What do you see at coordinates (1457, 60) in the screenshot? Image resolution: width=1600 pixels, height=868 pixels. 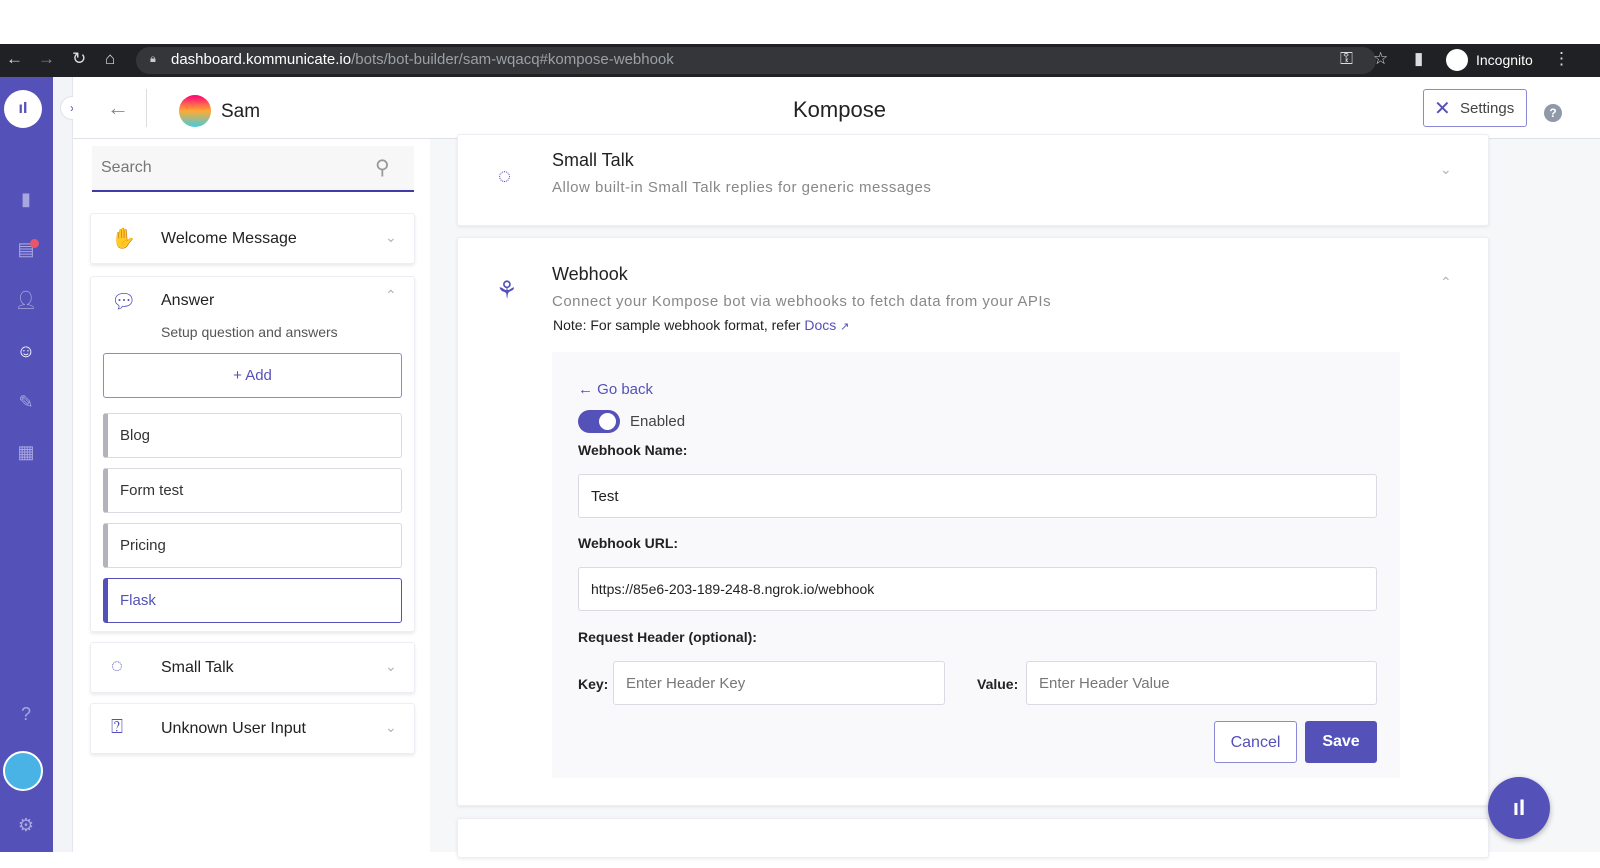 I see `incognito-icon` at bounding box center [1457, 60].